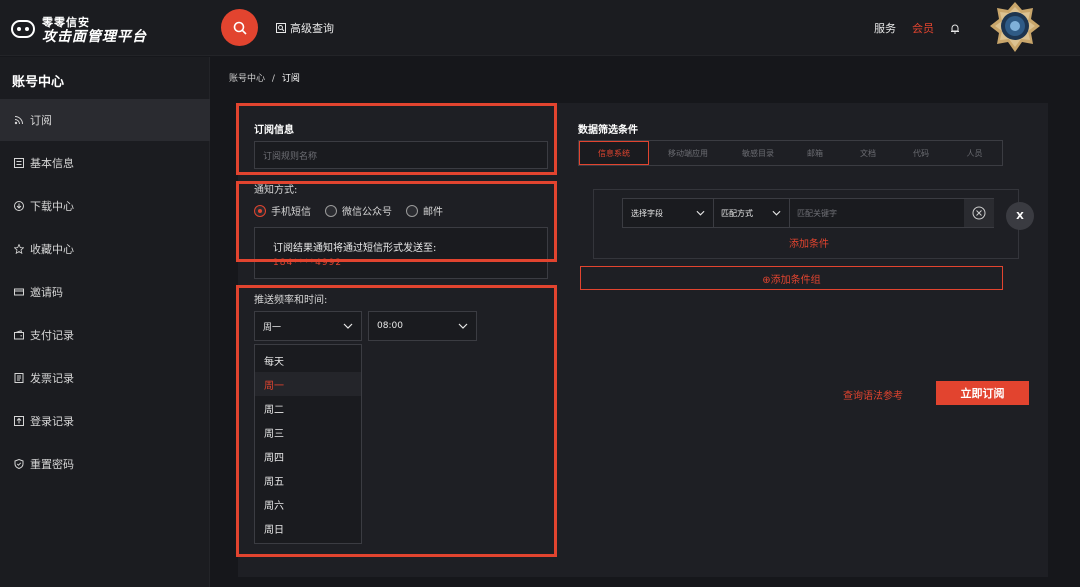 The height and width of the screenshot is (587, 1080). I want to click on nav-member: 会员, so click(923, 28).